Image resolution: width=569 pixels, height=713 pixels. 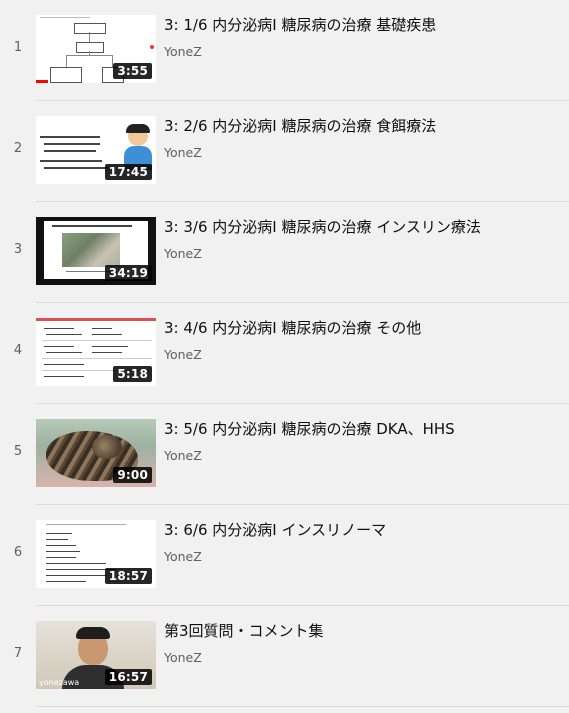 I want to click on video-title: 3: 4/6 内分泌病Ⅰ 糖尿病の治療 その他, so click(x=362, y=327).